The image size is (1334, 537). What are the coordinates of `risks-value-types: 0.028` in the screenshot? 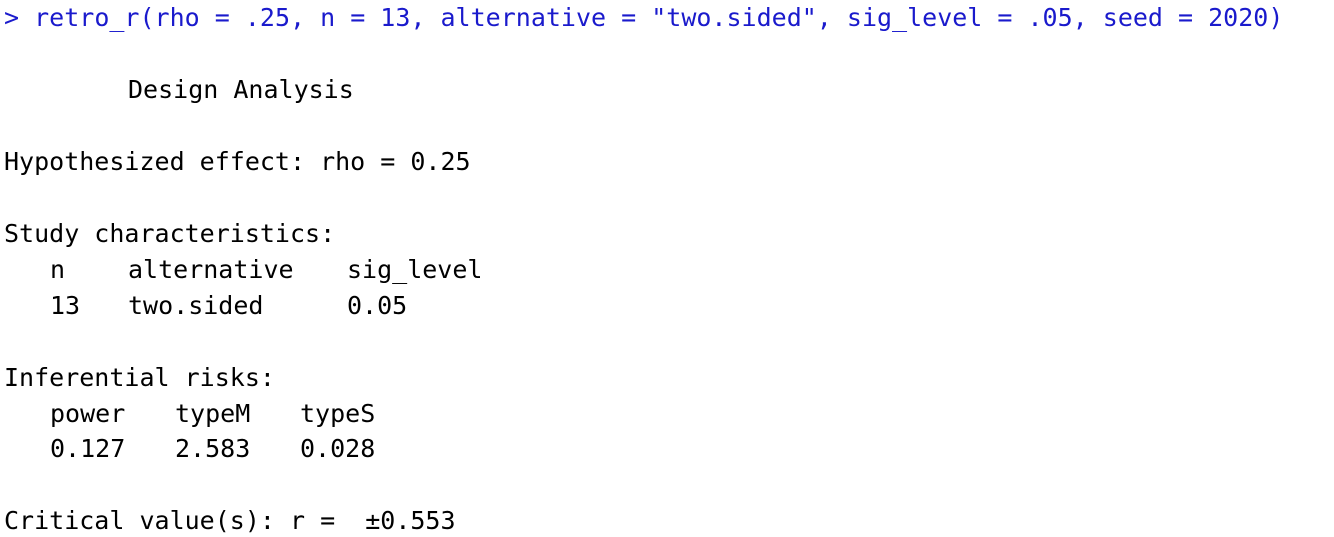 It's located at (338, 448).